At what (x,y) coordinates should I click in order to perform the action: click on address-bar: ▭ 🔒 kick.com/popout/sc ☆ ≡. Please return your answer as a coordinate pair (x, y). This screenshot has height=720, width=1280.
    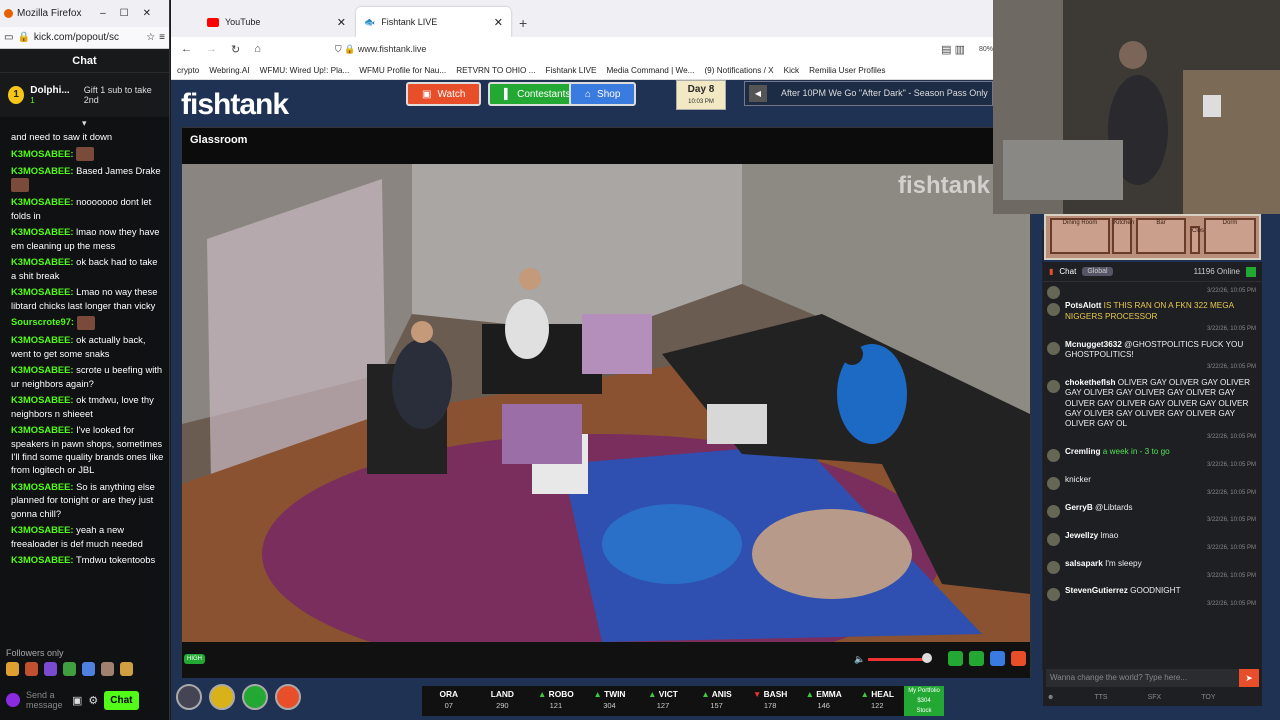
    Looking at the image, I should click on (84, 38).